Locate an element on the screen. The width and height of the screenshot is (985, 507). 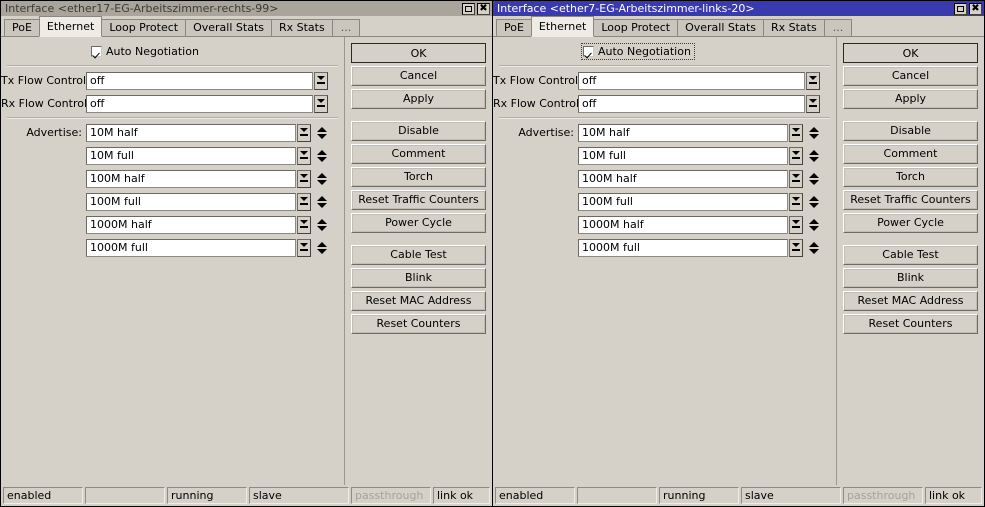
arrow-down-icon is located at coordinates (813, 159).